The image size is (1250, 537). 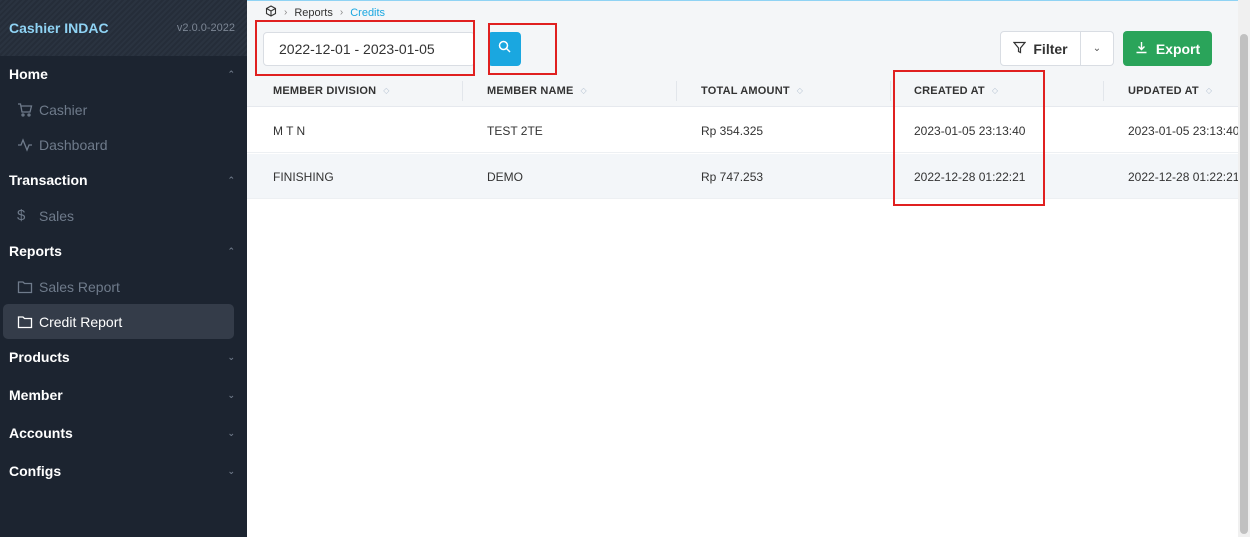 I want to click on sidebar-group-label: Accounts, so click(x=41, y=433).